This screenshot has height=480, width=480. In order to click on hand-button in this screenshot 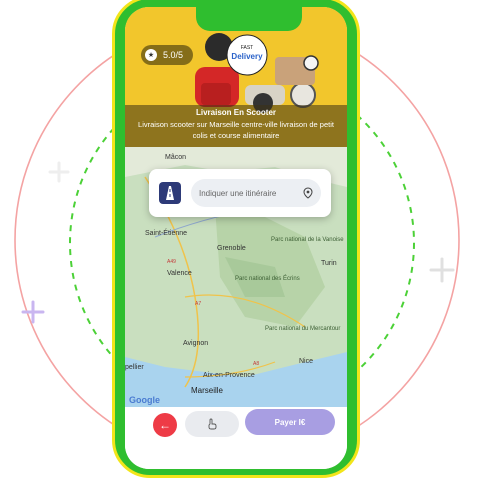, I will do `click(212, 424)`.